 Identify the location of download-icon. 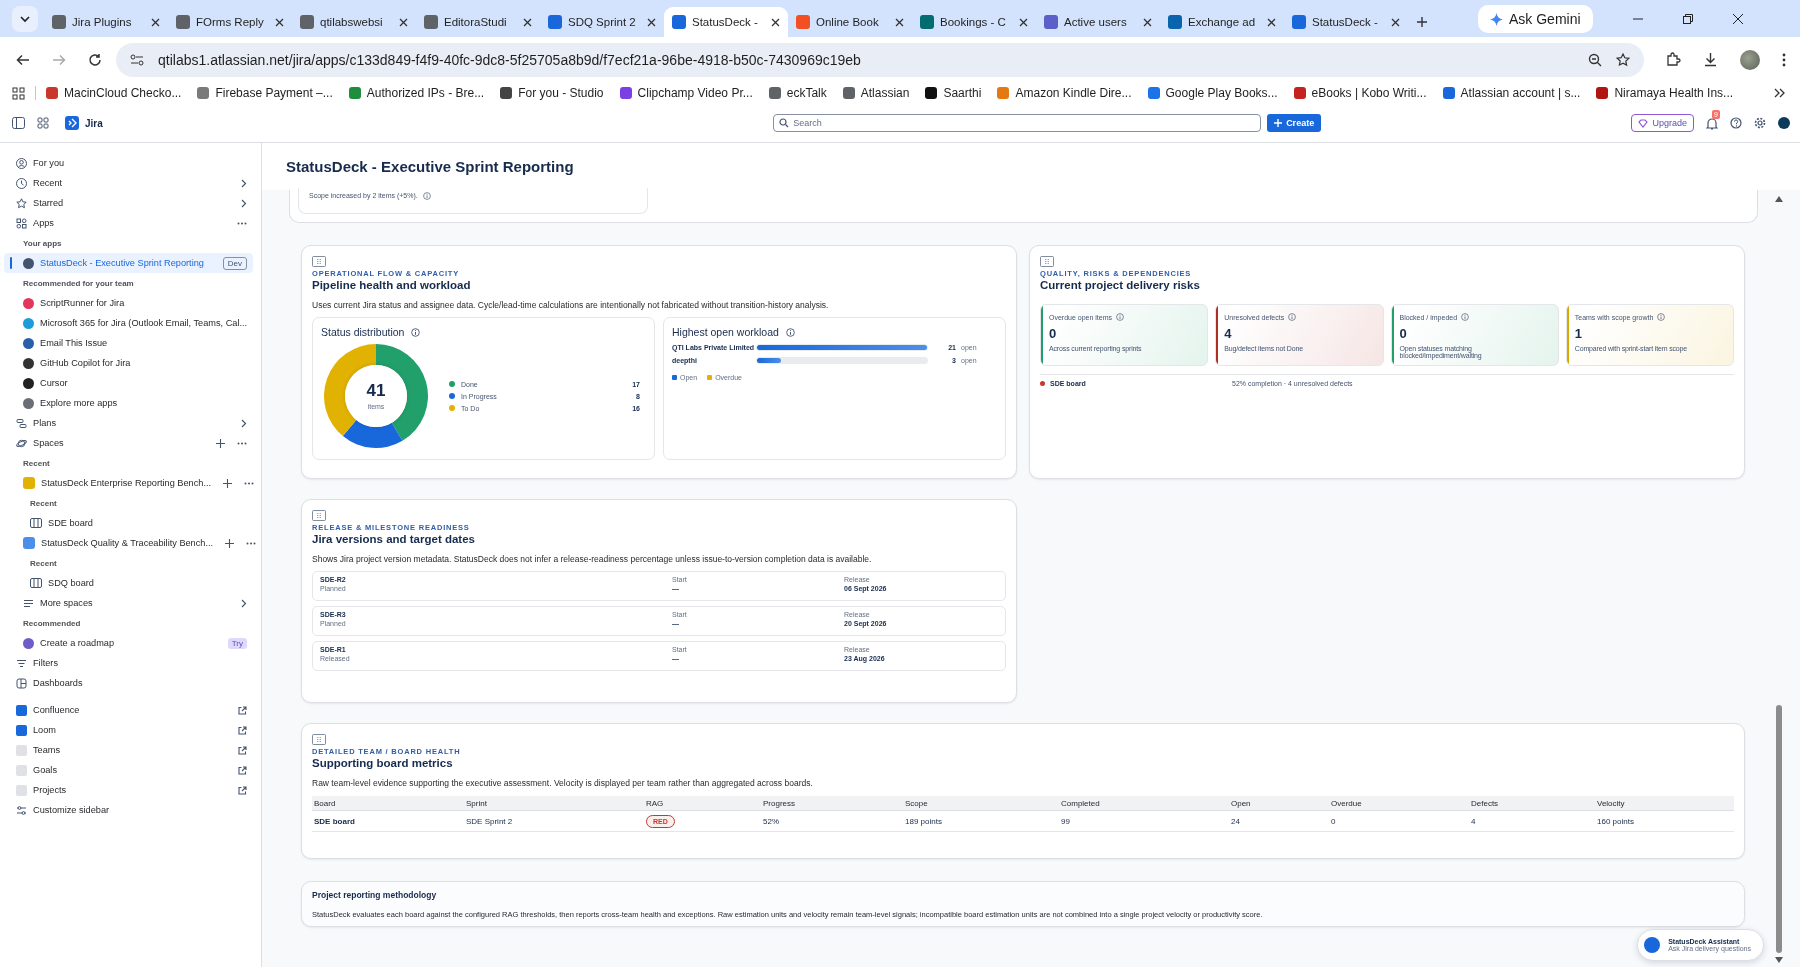
(1710, 59).